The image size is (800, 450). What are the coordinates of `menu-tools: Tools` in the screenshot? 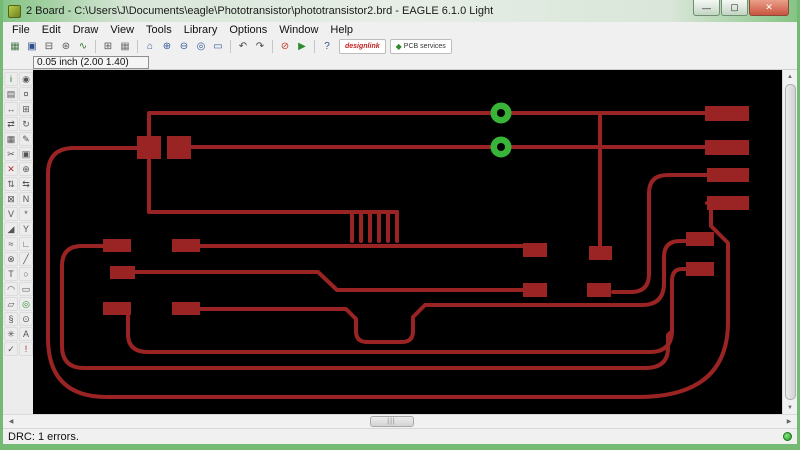 It's located at (159, 30).